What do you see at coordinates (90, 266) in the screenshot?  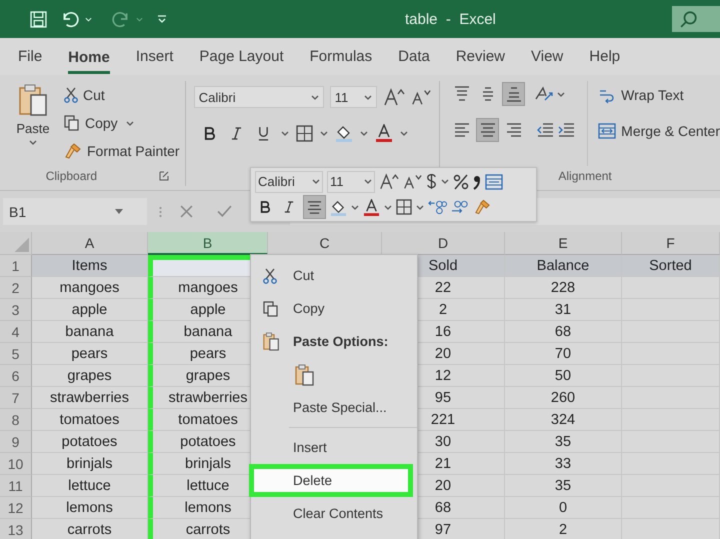 I see `table-cell: Items` at bounding box center [90, 266].